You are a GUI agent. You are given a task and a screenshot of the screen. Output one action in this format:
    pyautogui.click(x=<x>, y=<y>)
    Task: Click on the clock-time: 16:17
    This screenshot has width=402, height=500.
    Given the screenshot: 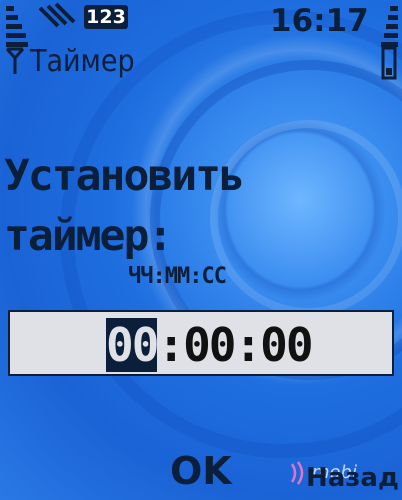 What is the action you would take?
    pyautogui.click(x=319, y=21)
    